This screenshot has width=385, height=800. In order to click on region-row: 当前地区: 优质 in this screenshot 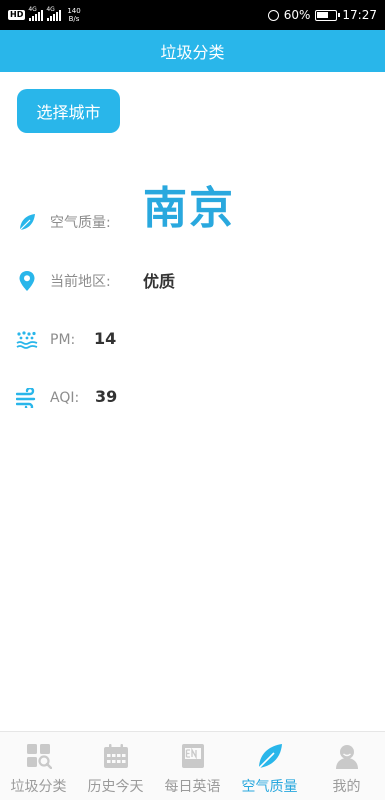, I will do `click(95, 281)`.